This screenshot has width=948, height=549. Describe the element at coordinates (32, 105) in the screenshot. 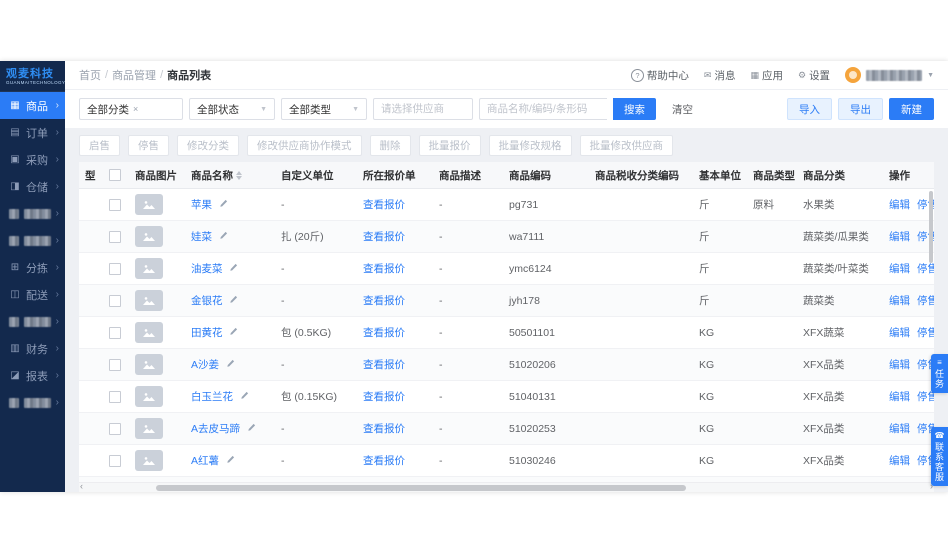

I see `sidebar-item-商品: ▦ 商品 ›` at that location.